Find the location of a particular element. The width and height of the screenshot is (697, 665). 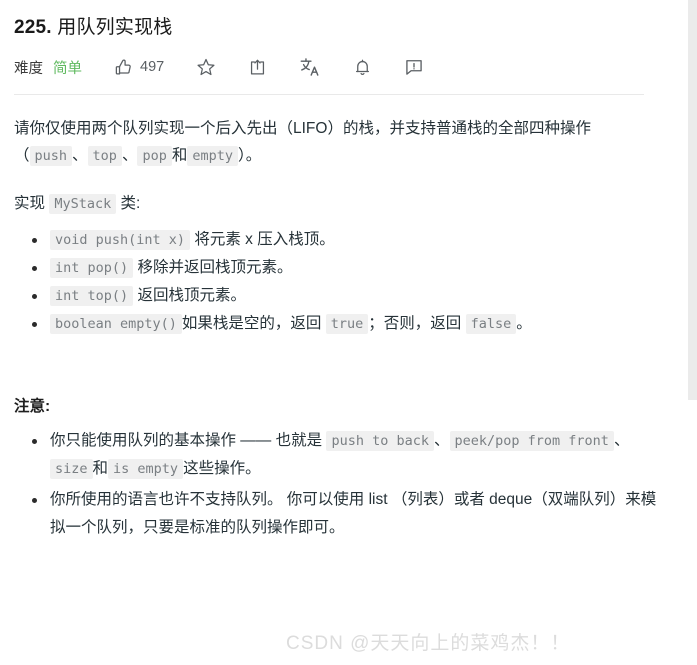

method-description: 返回栈顶元素。 is located at coordinates (191, 295).